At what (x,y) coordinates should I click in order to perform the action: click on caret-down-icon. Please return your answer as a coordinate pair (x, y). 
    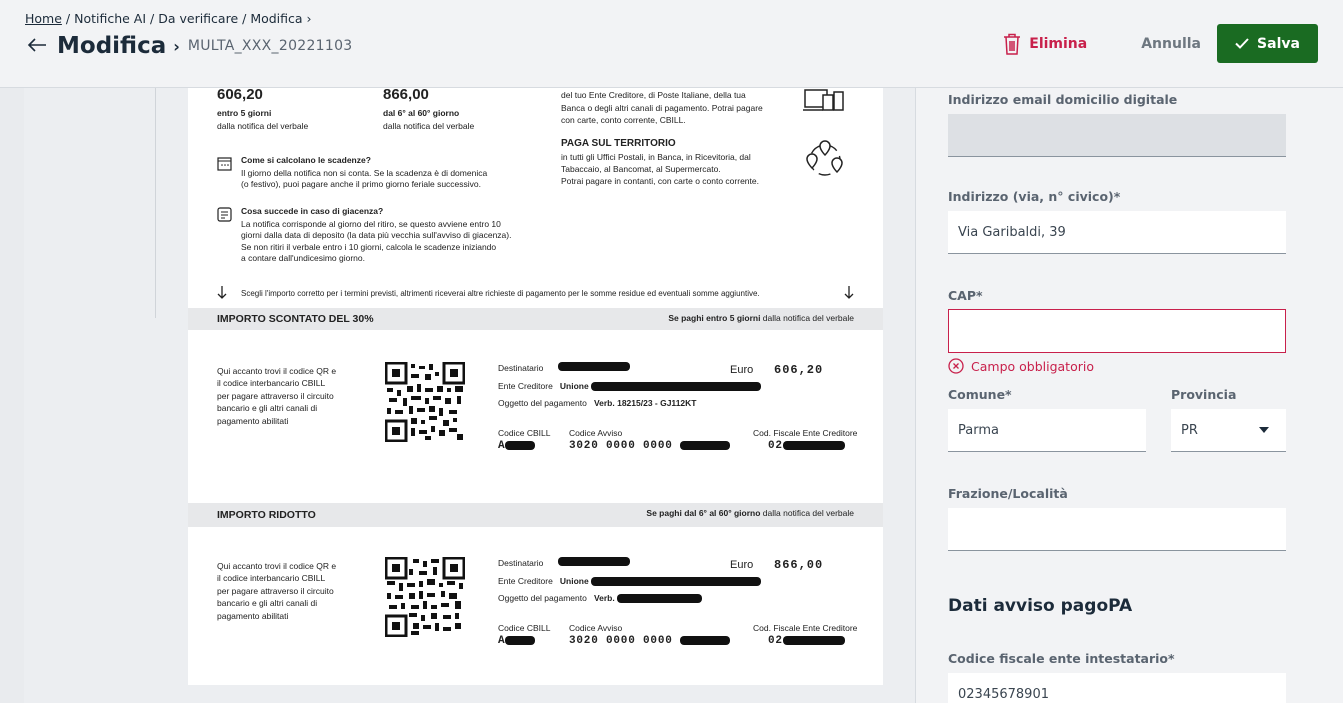
    Looking at the image, I should click on (1264, 430).